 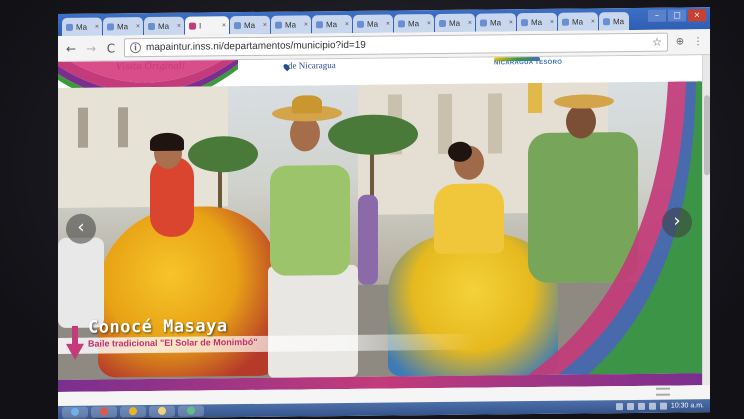 I want to click on chrome-app-icon, so click(x=133, y=411).